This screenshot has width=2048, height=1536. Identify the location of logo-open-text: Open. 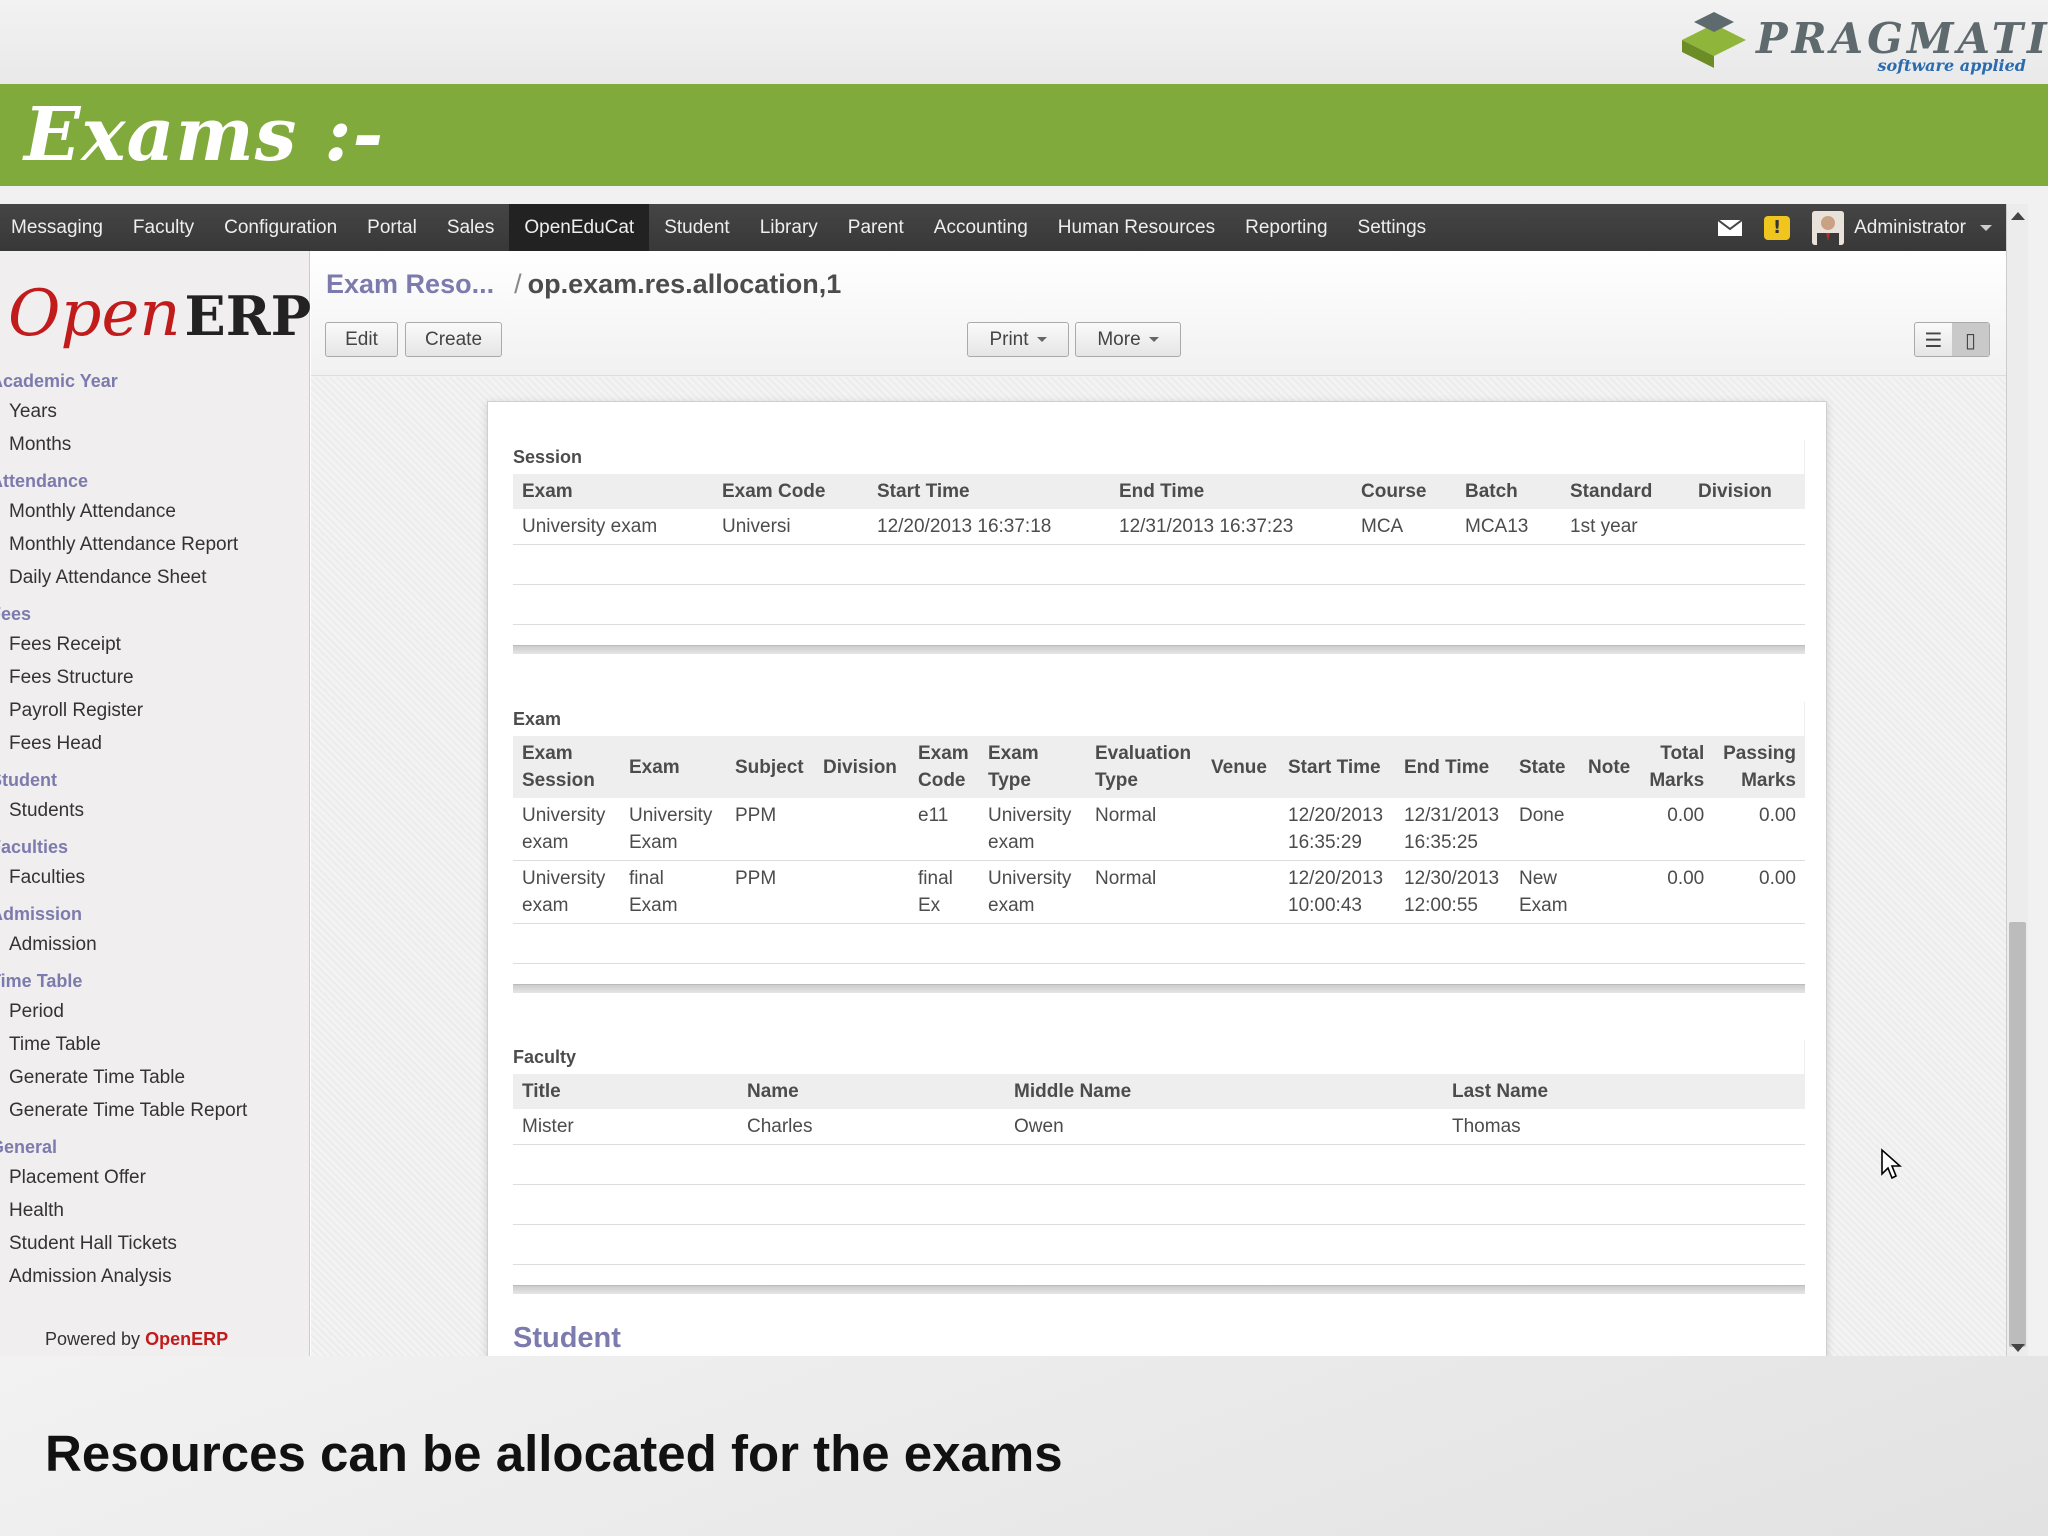
(94, 314).